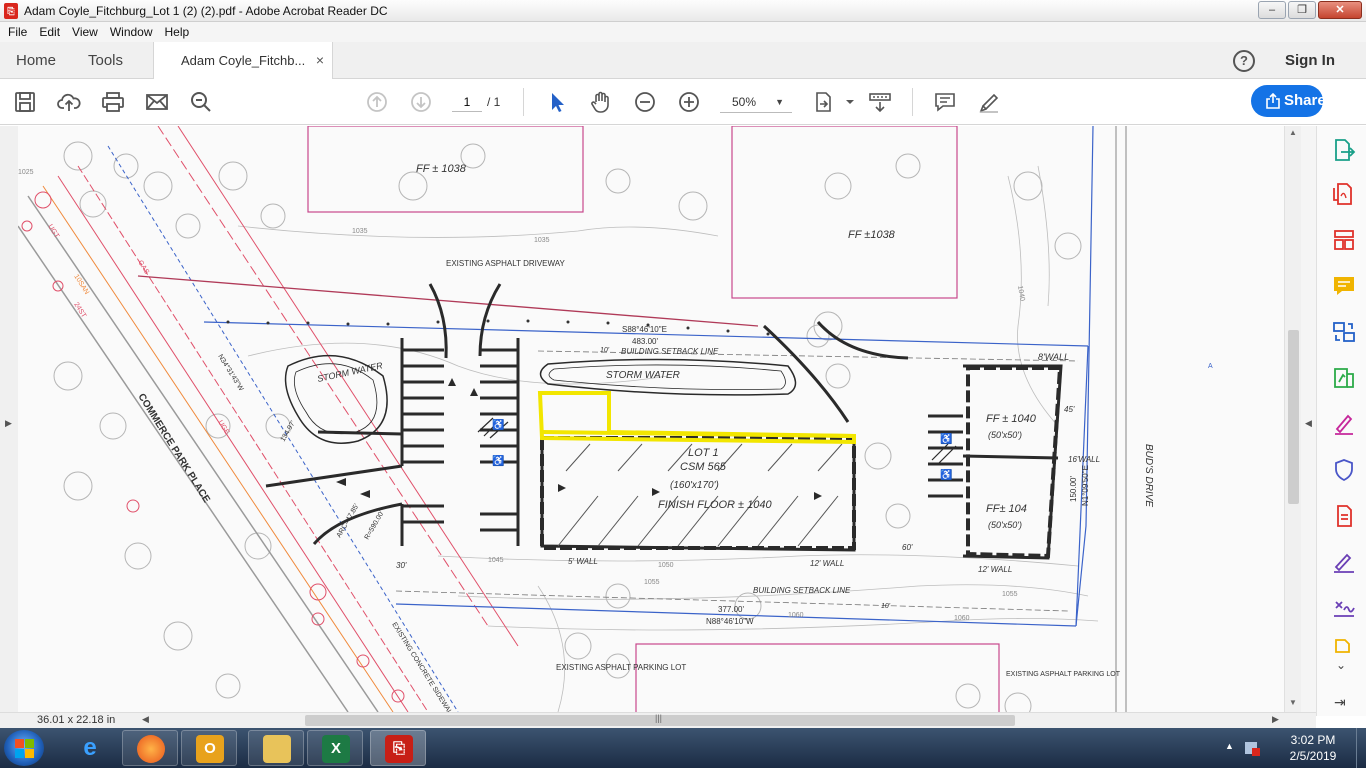 The width and height of the screenshot is (1366, 768). What do you see at coordinates (730, 621) in the screenshot?
I see `label-bearing-bottom: N88°46'10"W` at bounding box center [730, 621].